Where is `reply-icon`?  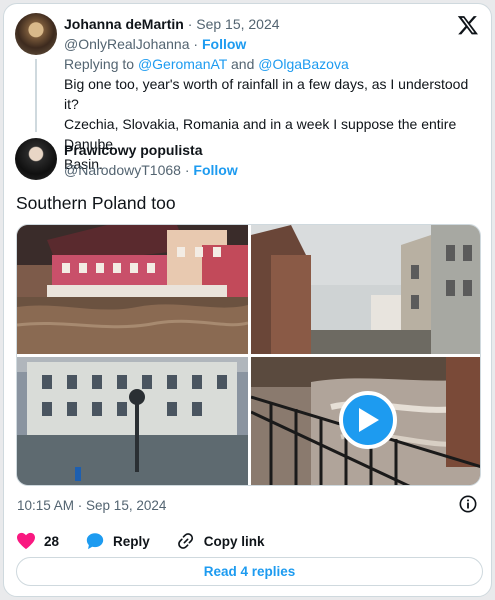 reply-icon is located at coordinates (95, 541).